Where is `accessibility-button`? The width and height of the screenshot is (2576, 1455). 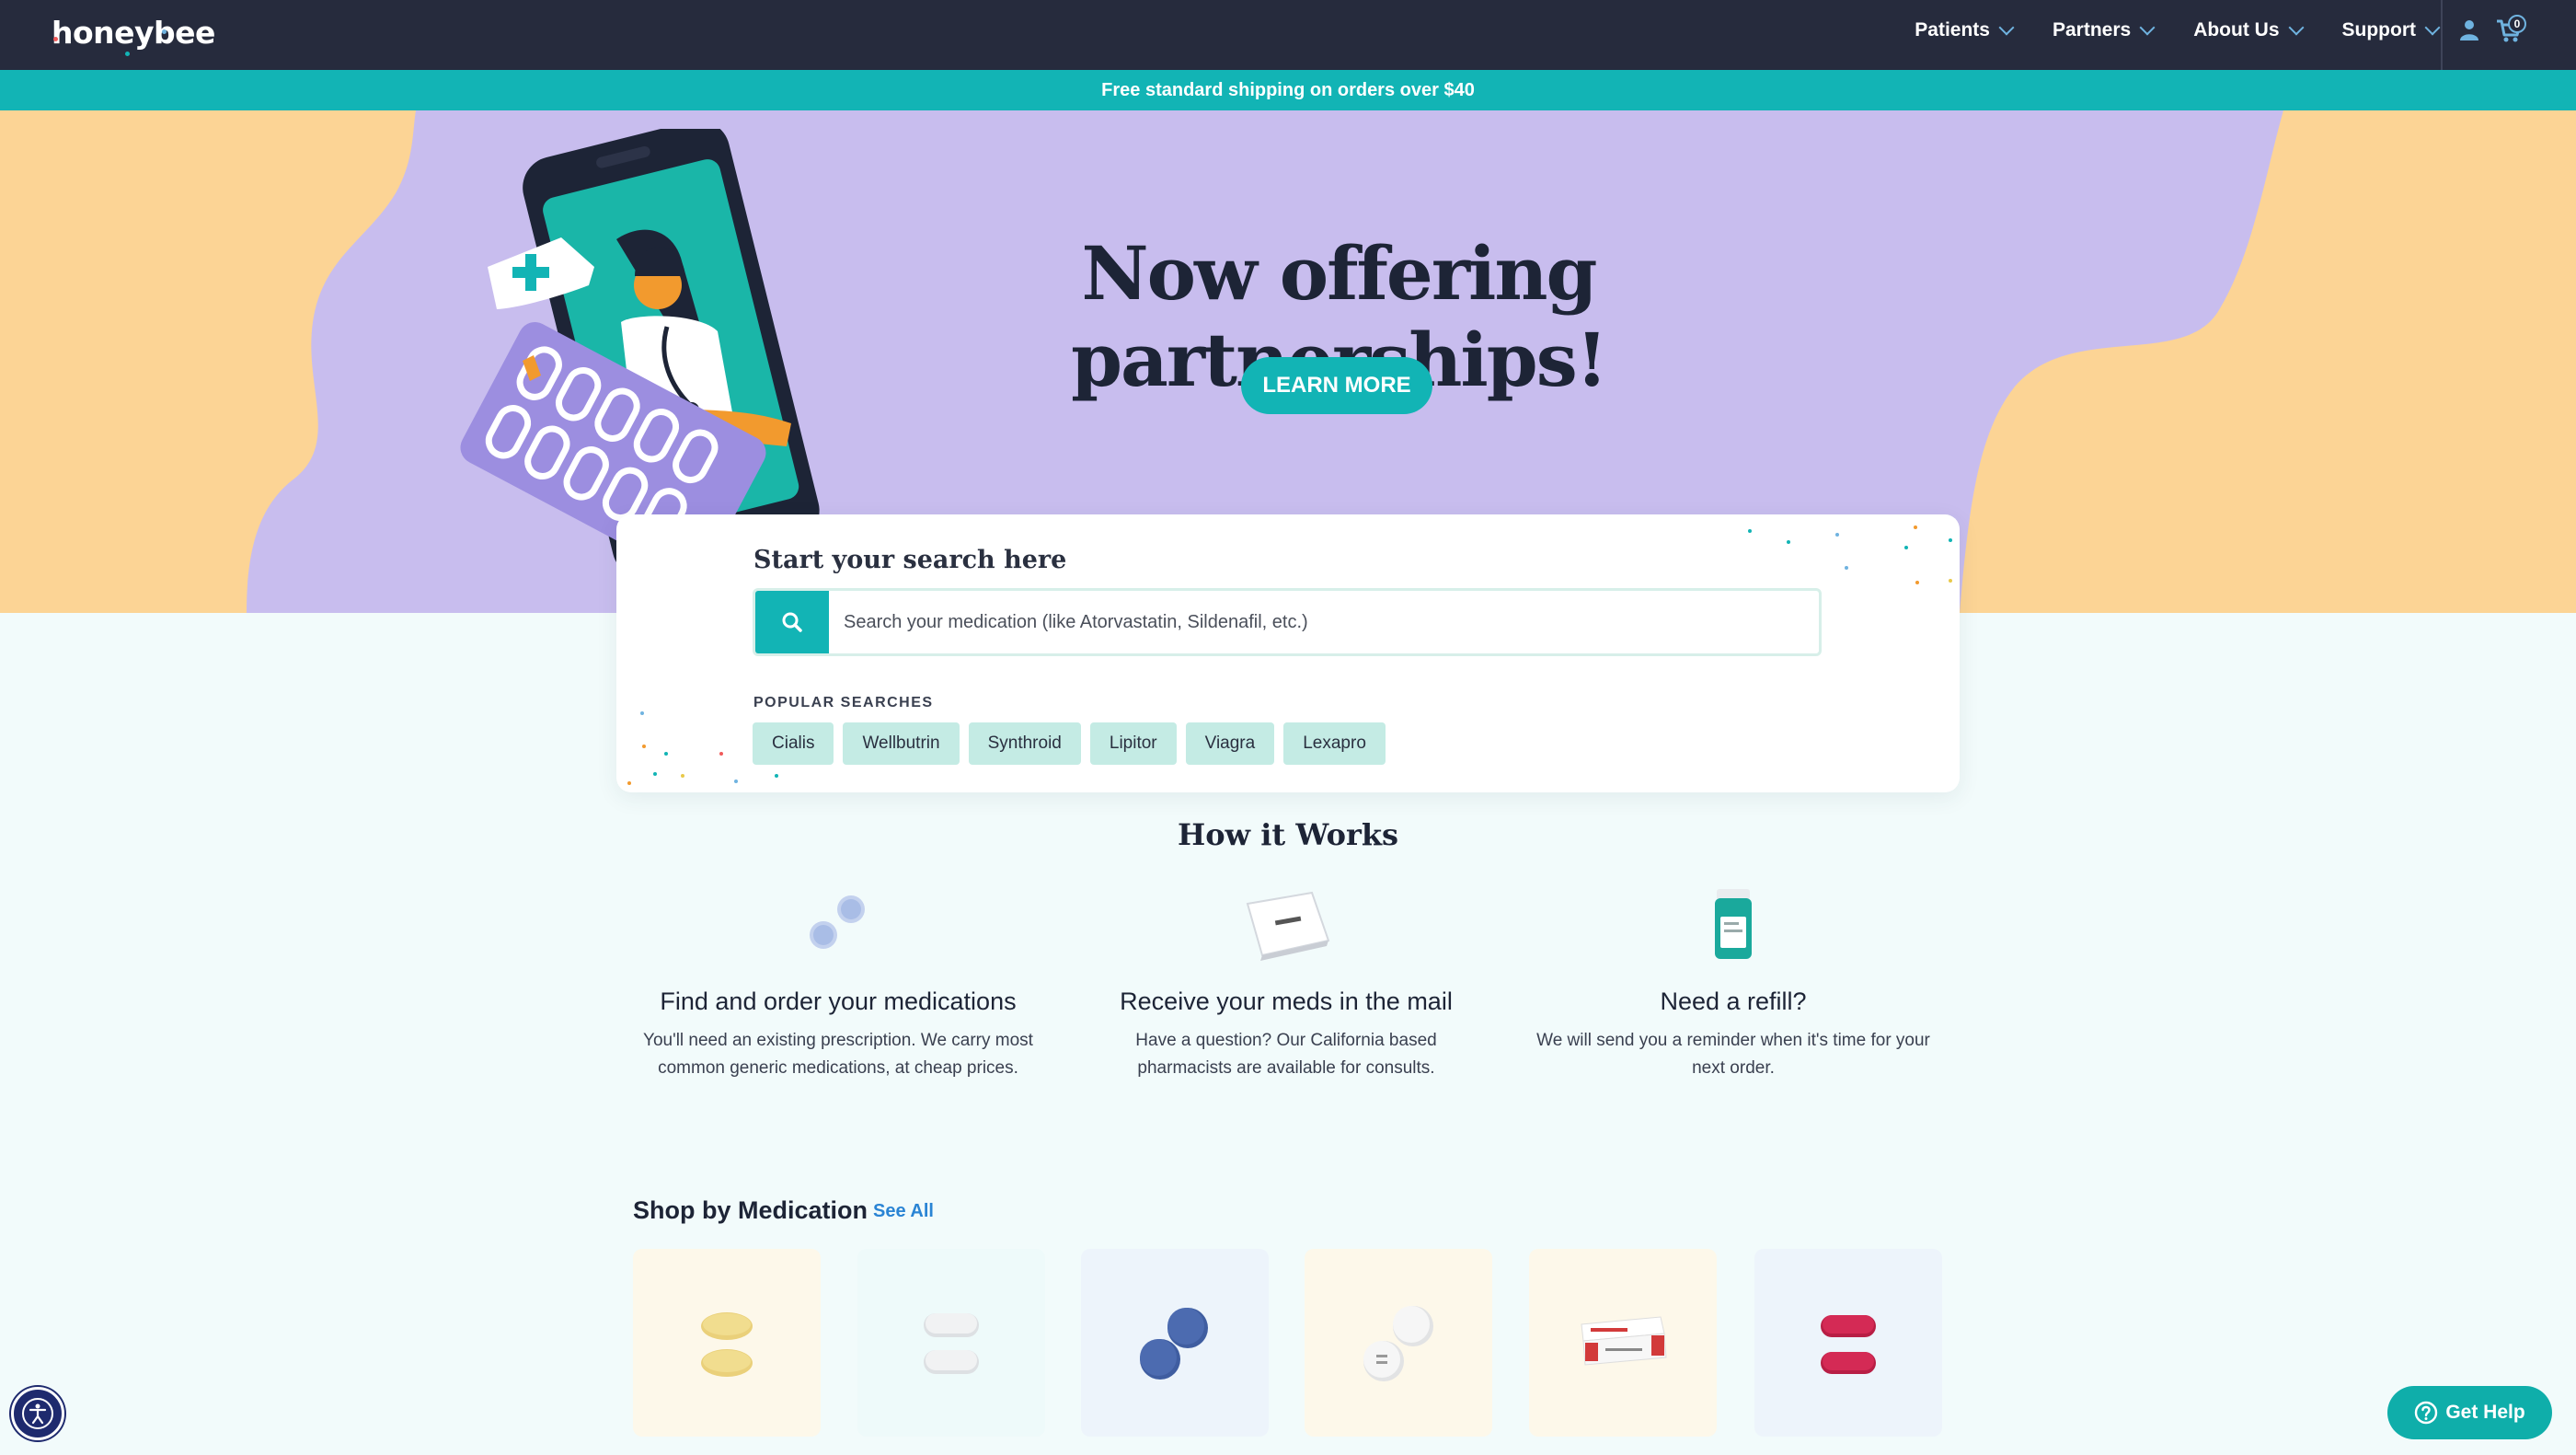
accessibility-button is located at coordinates (37, 1413).